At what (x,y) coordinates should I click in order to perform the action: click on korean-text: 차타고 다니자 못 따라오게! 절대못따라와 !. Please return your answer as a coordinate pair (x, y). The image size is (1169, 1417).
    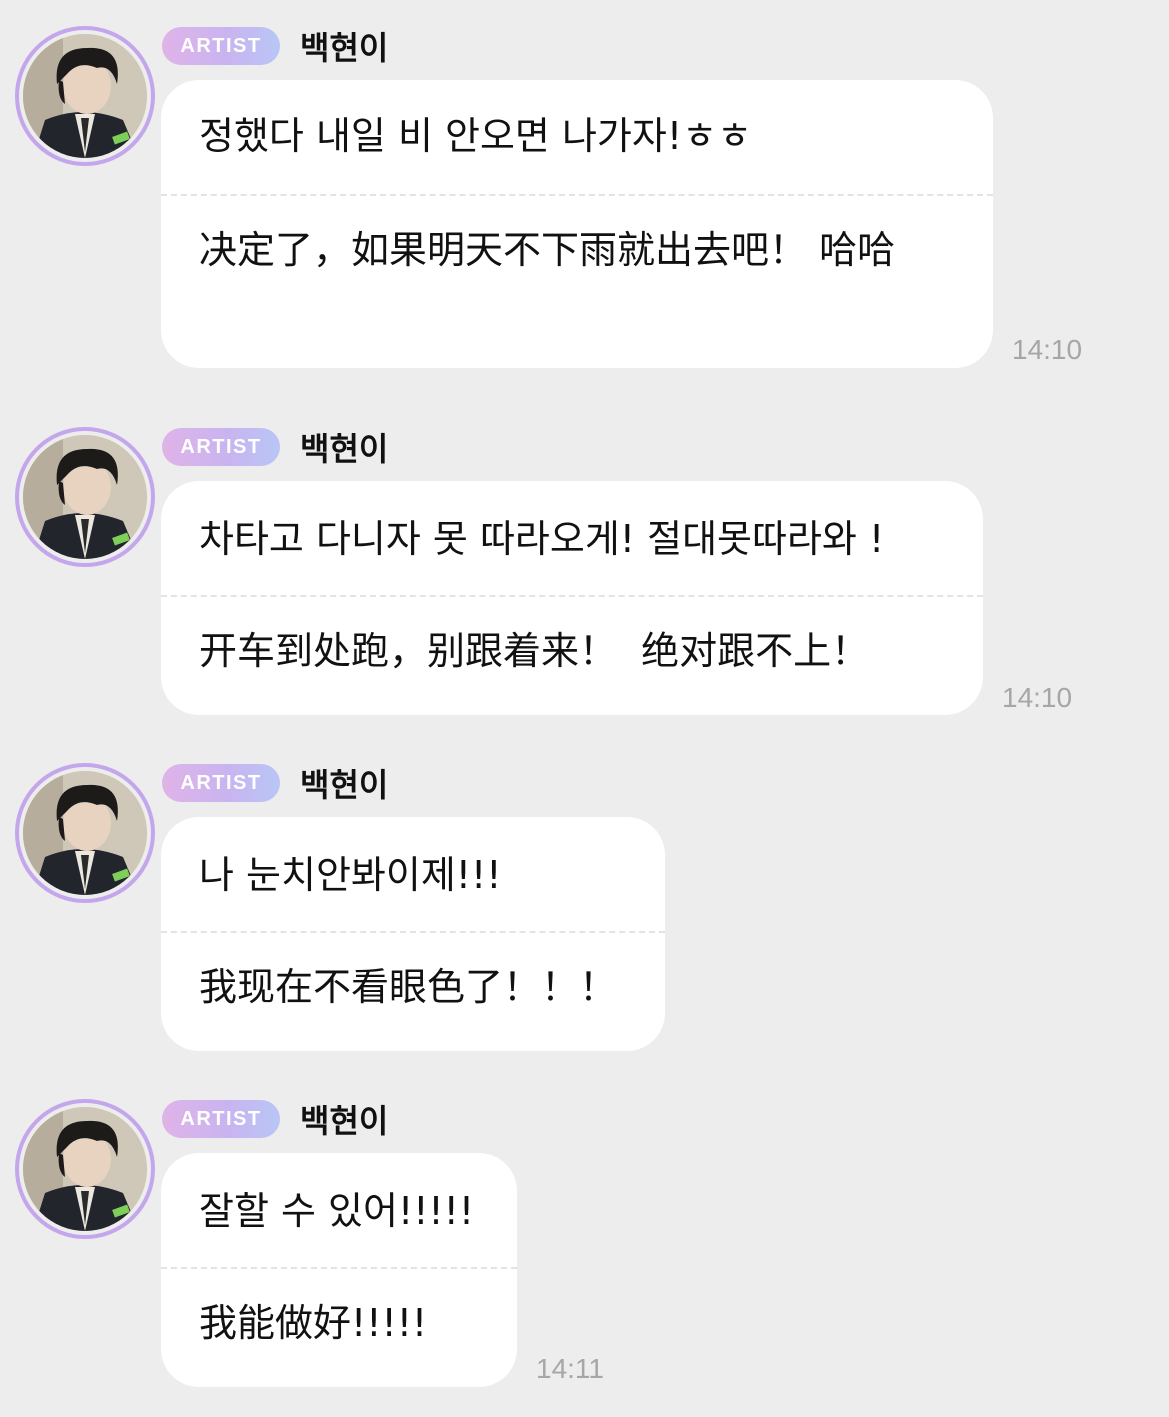
    Looking at the image, I should click on (542, 539).